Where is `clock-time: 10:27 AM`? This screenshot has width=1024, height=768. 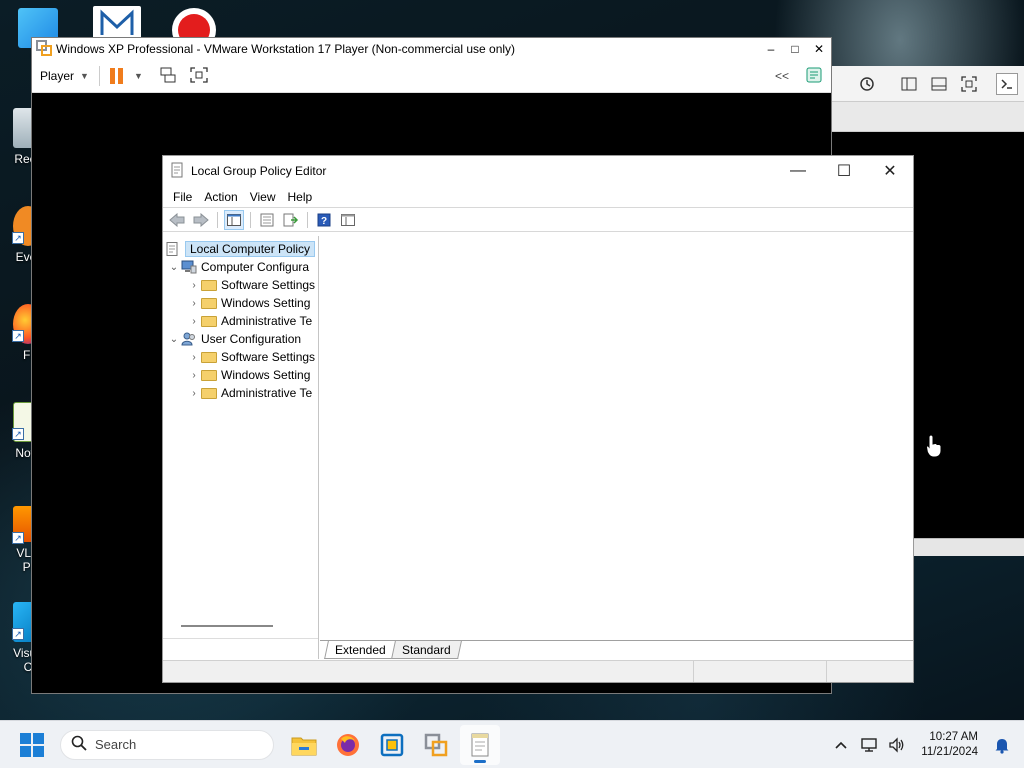 clock-time: 10:27 AM is located at coordinates (953, 736).